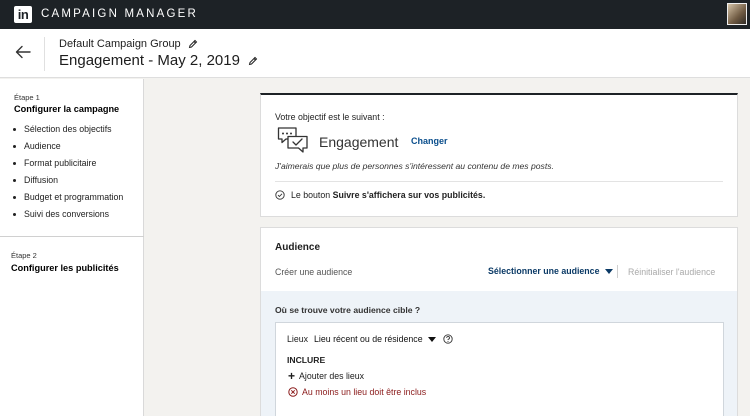 Image resolution: width=750 pixels, height=416 pixels. Describe the element at coordinates (298, 247) in the screenshot. I see `audience-title: Audience` at that location.